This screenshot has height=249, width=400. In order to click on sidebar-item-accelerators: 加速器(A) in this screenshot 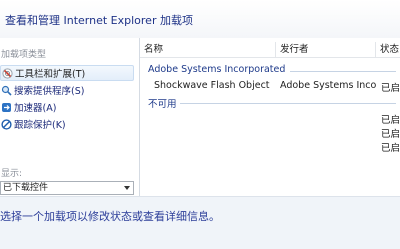, I will do `click(67, 107)`.